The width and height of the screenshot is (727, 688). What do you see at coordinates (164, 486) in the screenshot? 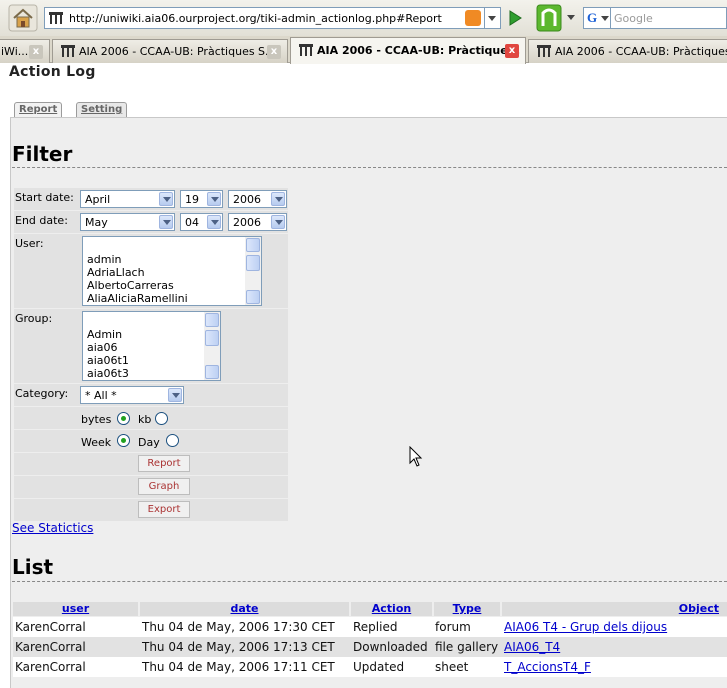
I see `graph-button: Graph` at bounding box center [164, 486].